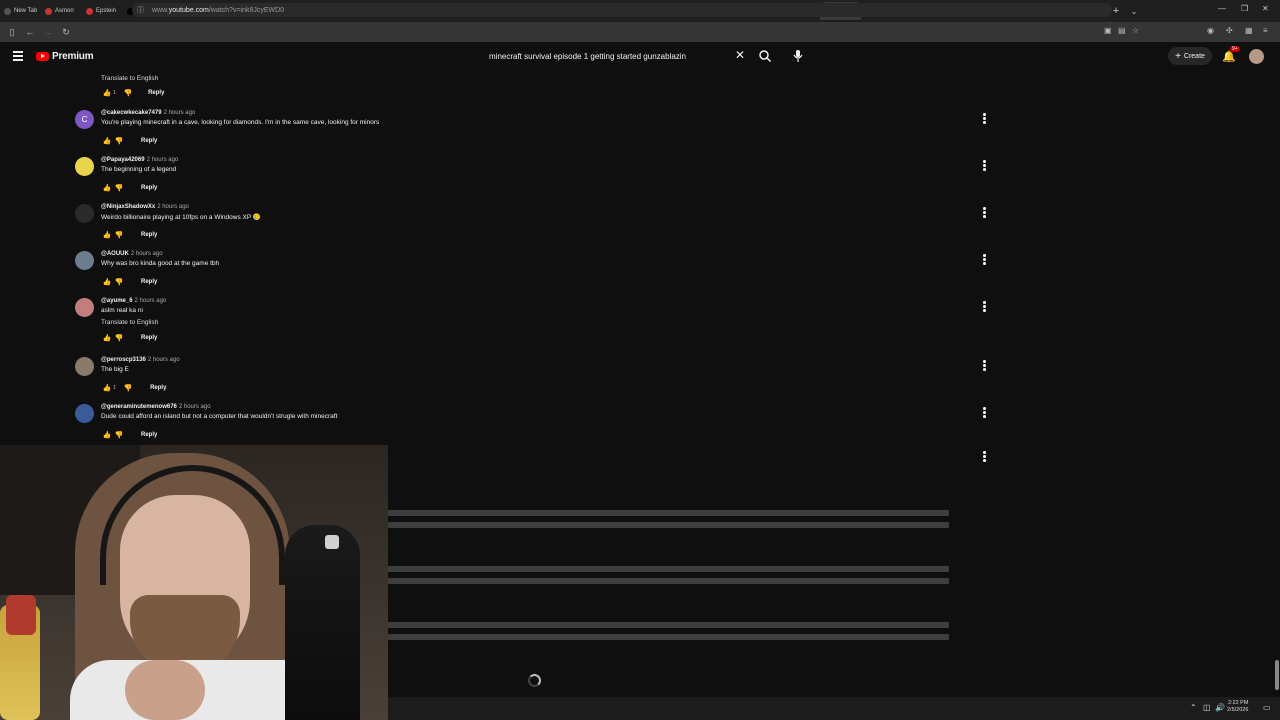  I want to click on create-button: + Create, so click(1190, 56).